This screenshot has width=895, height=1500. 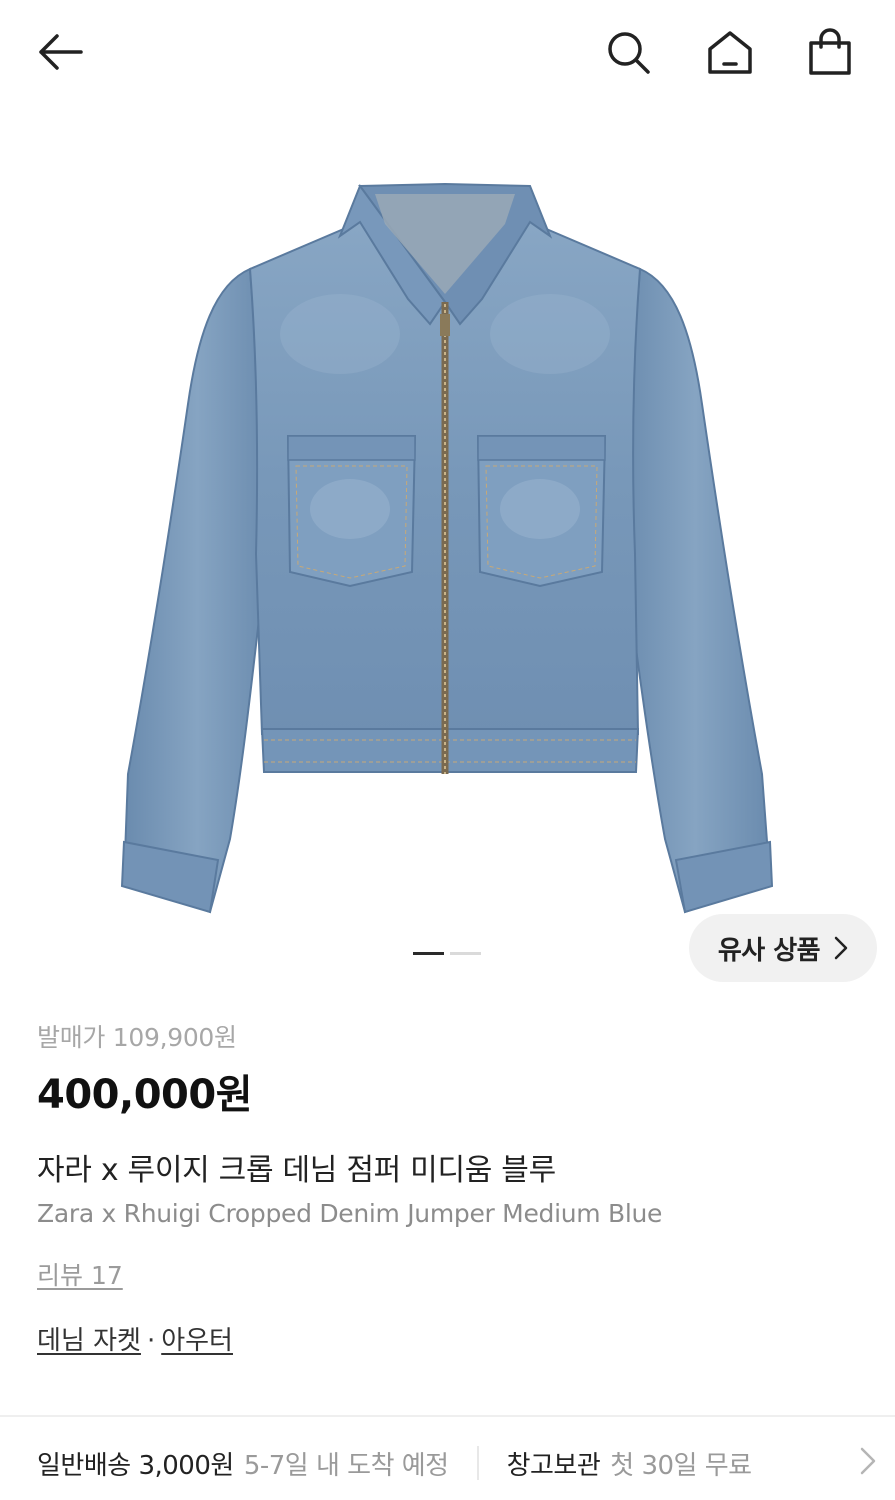 I want to click on shipping-separator, so click(x=477, y=1463).